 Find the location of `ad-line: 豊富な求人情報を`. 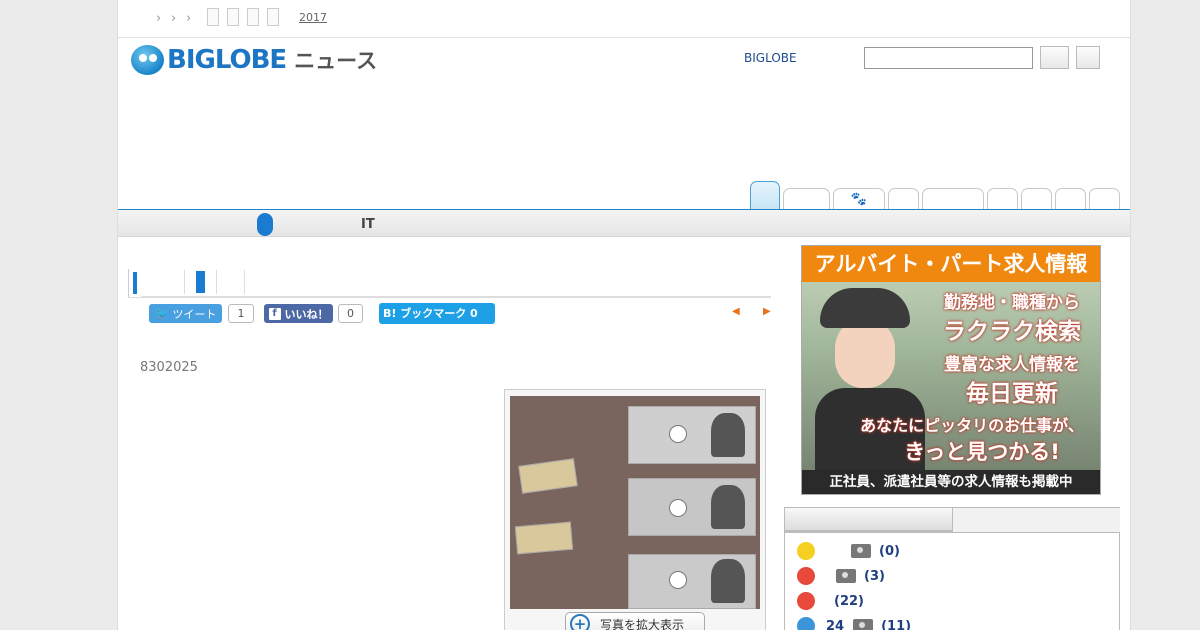

ad-line: 豊富な求人情報を is located at coordinates (1012, 365).